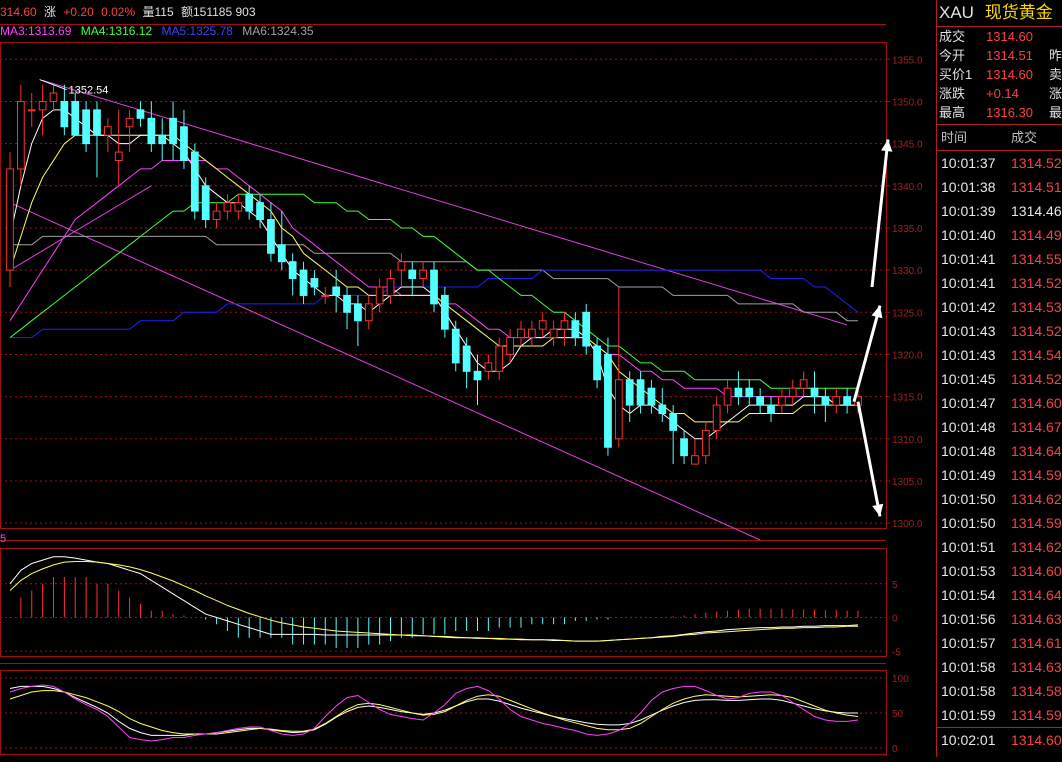  I want to click on tick-row: 10:01:58 1314.63, so click(999, 667).